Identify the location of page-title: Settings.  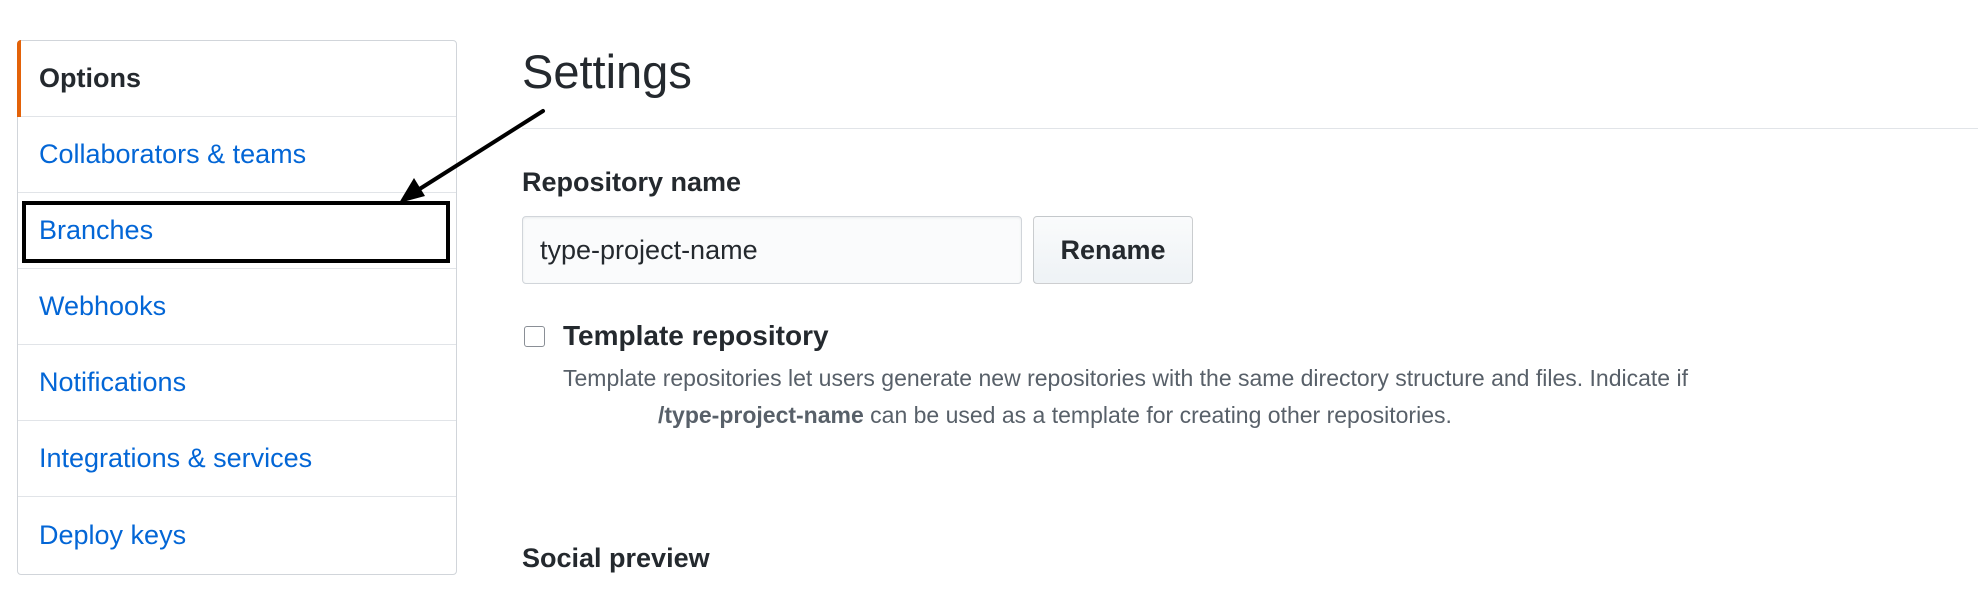
(607, 71).